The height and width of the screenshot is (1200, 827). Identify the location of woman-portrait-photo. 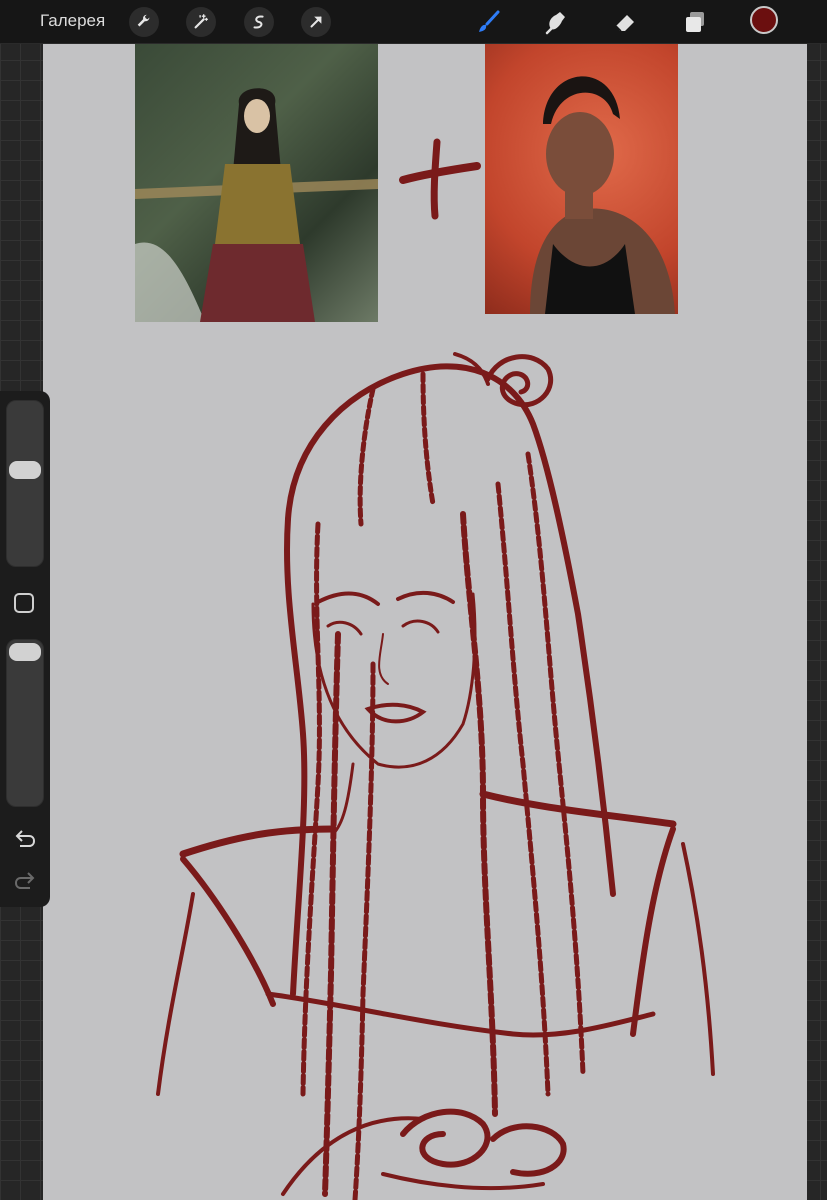
(581, 179).